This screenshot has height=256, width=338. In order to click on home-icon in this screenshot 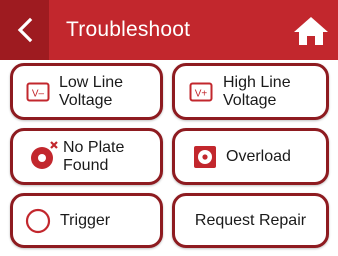, I will do `click(311, 31)`.